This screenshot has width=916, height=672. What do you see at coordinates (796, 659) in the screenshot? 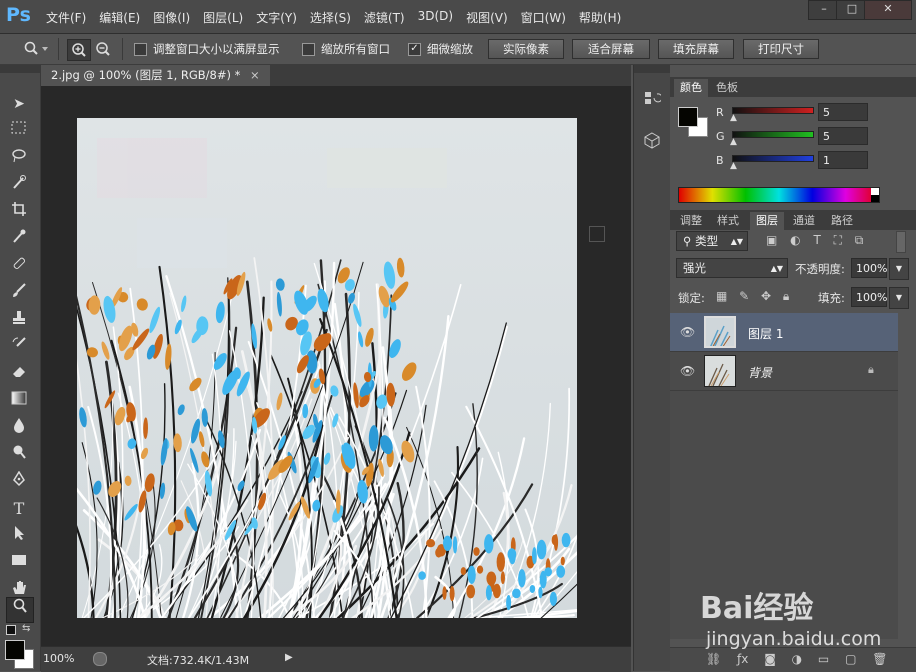
I see `layers-footer-icons: ⛓ ƒx ◙ ◑ ▭ ▢ 🗑︎` at bounding box center [796, 659].